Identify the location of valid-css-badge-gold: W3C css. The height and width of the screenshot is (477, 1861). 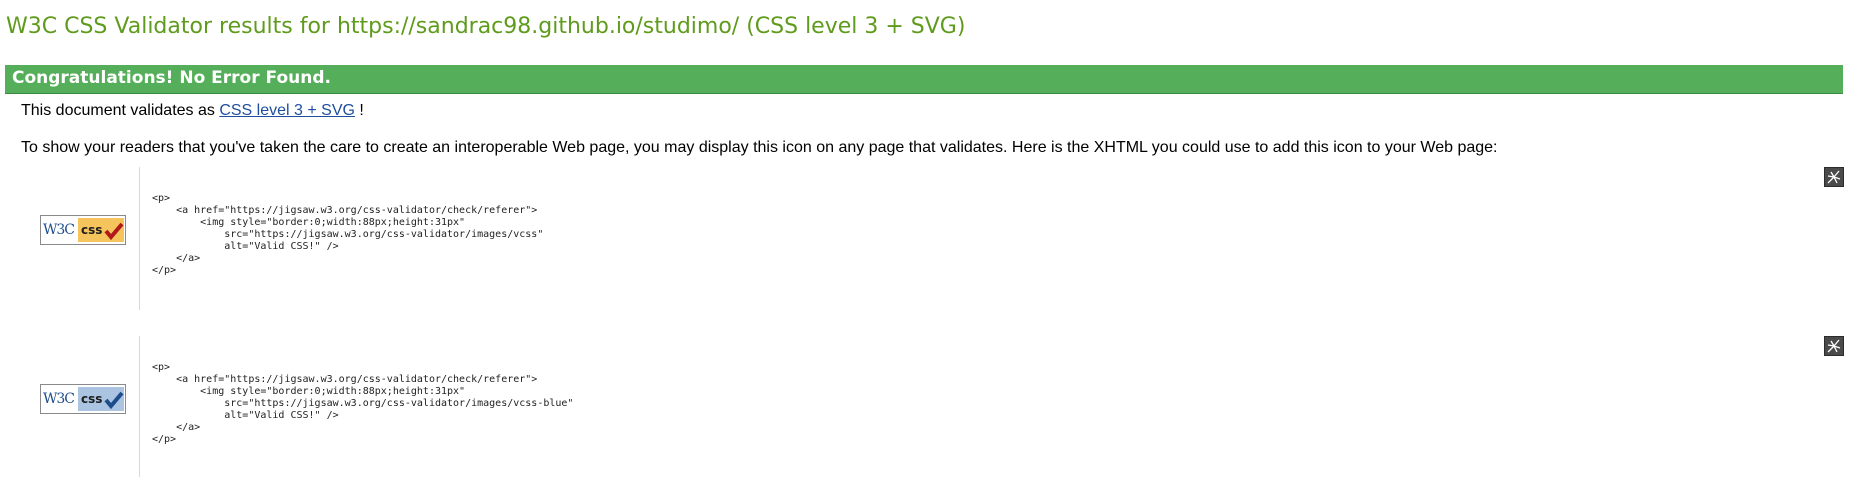
(83, 230).